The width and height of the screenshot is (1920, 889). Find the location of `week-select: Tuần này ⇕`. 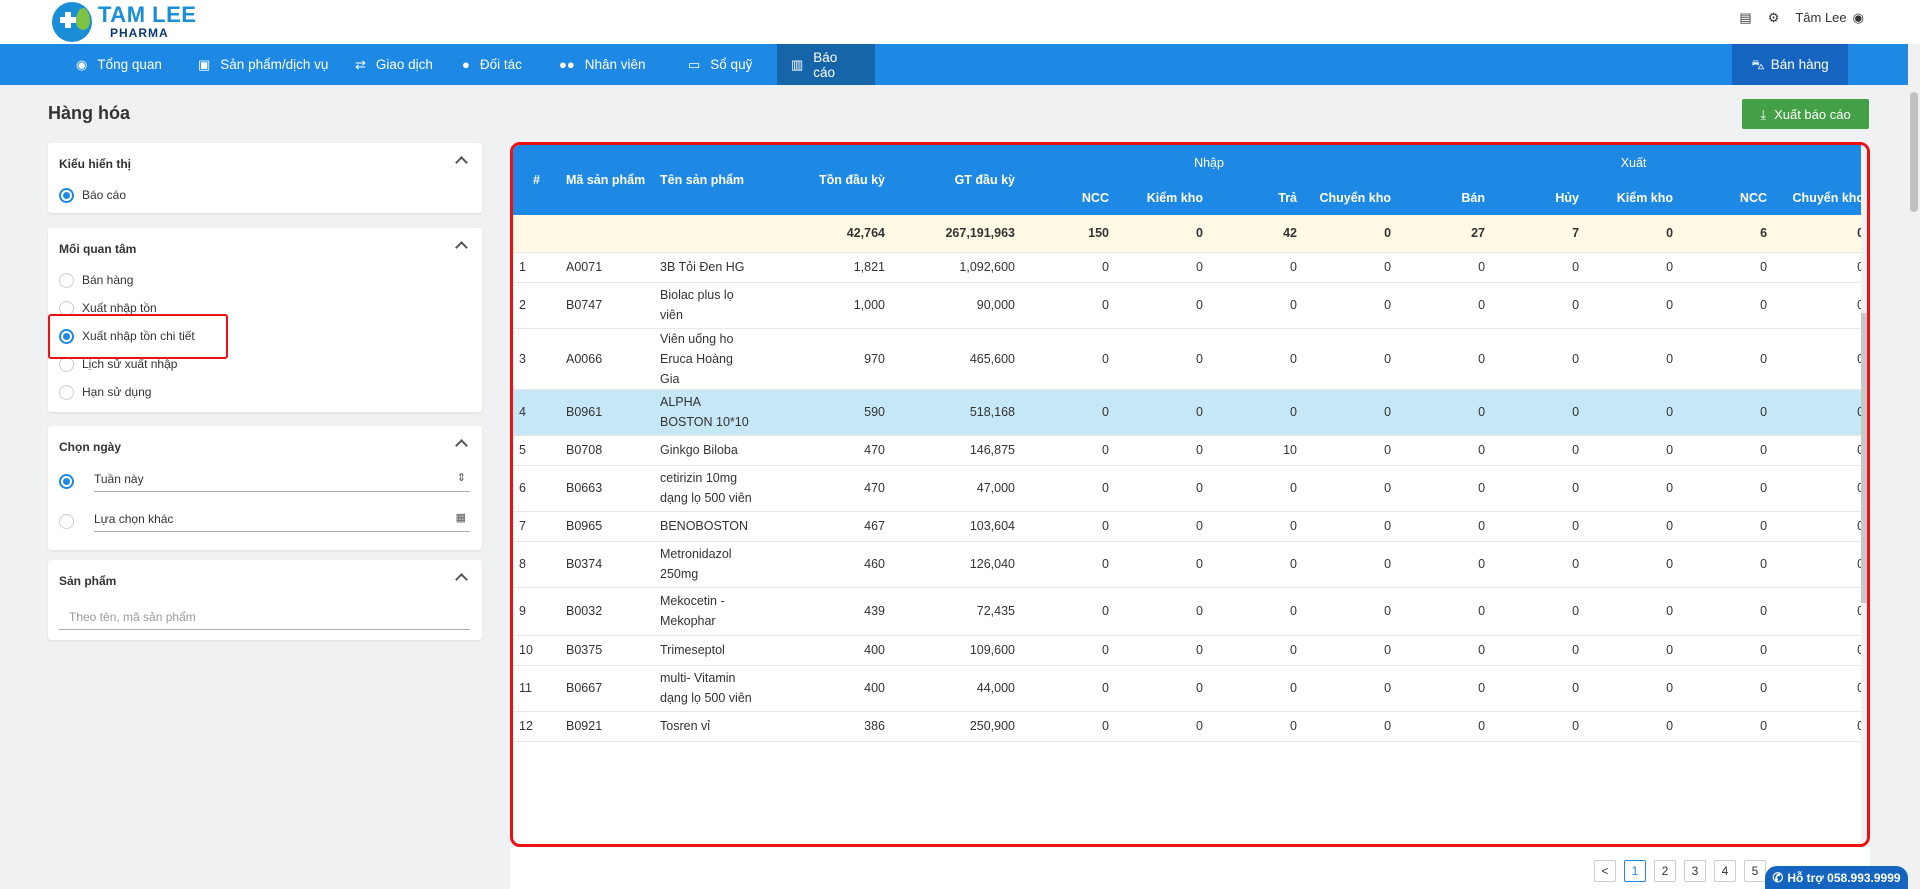

week-select: Tuần này ⇕ is located at coordinates (282, 480).